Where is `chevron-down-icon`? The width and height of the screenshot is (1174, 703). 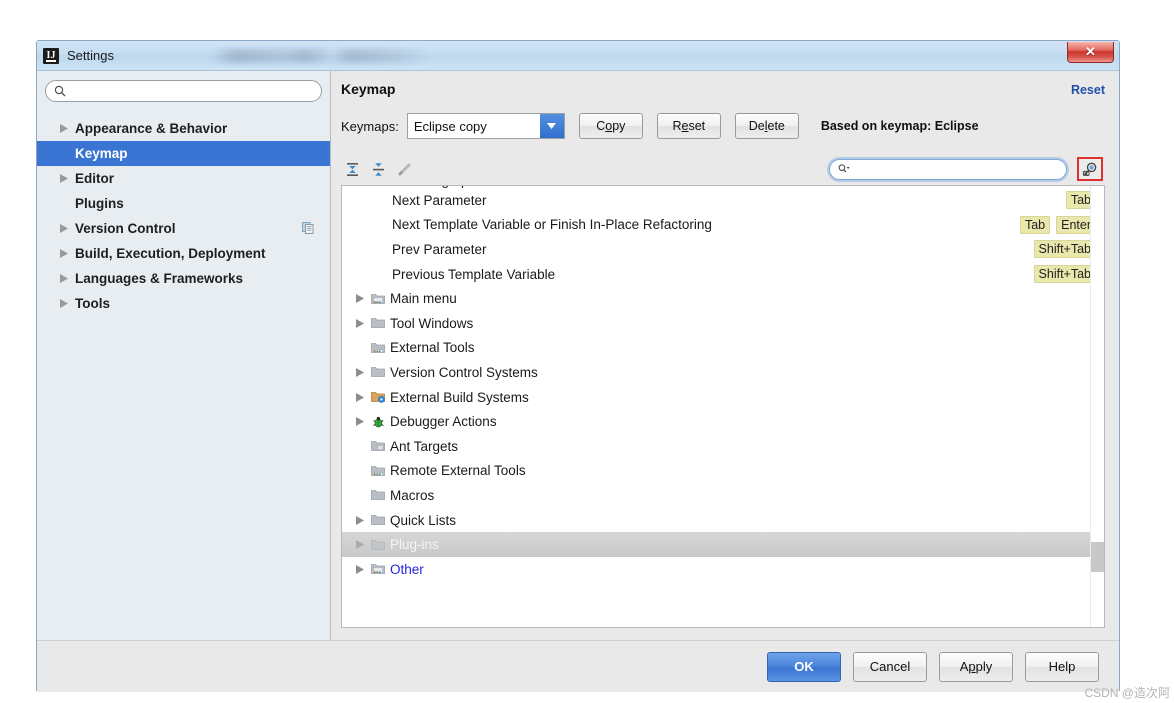 chevron-down-icon is located at coordinates (551, 126).